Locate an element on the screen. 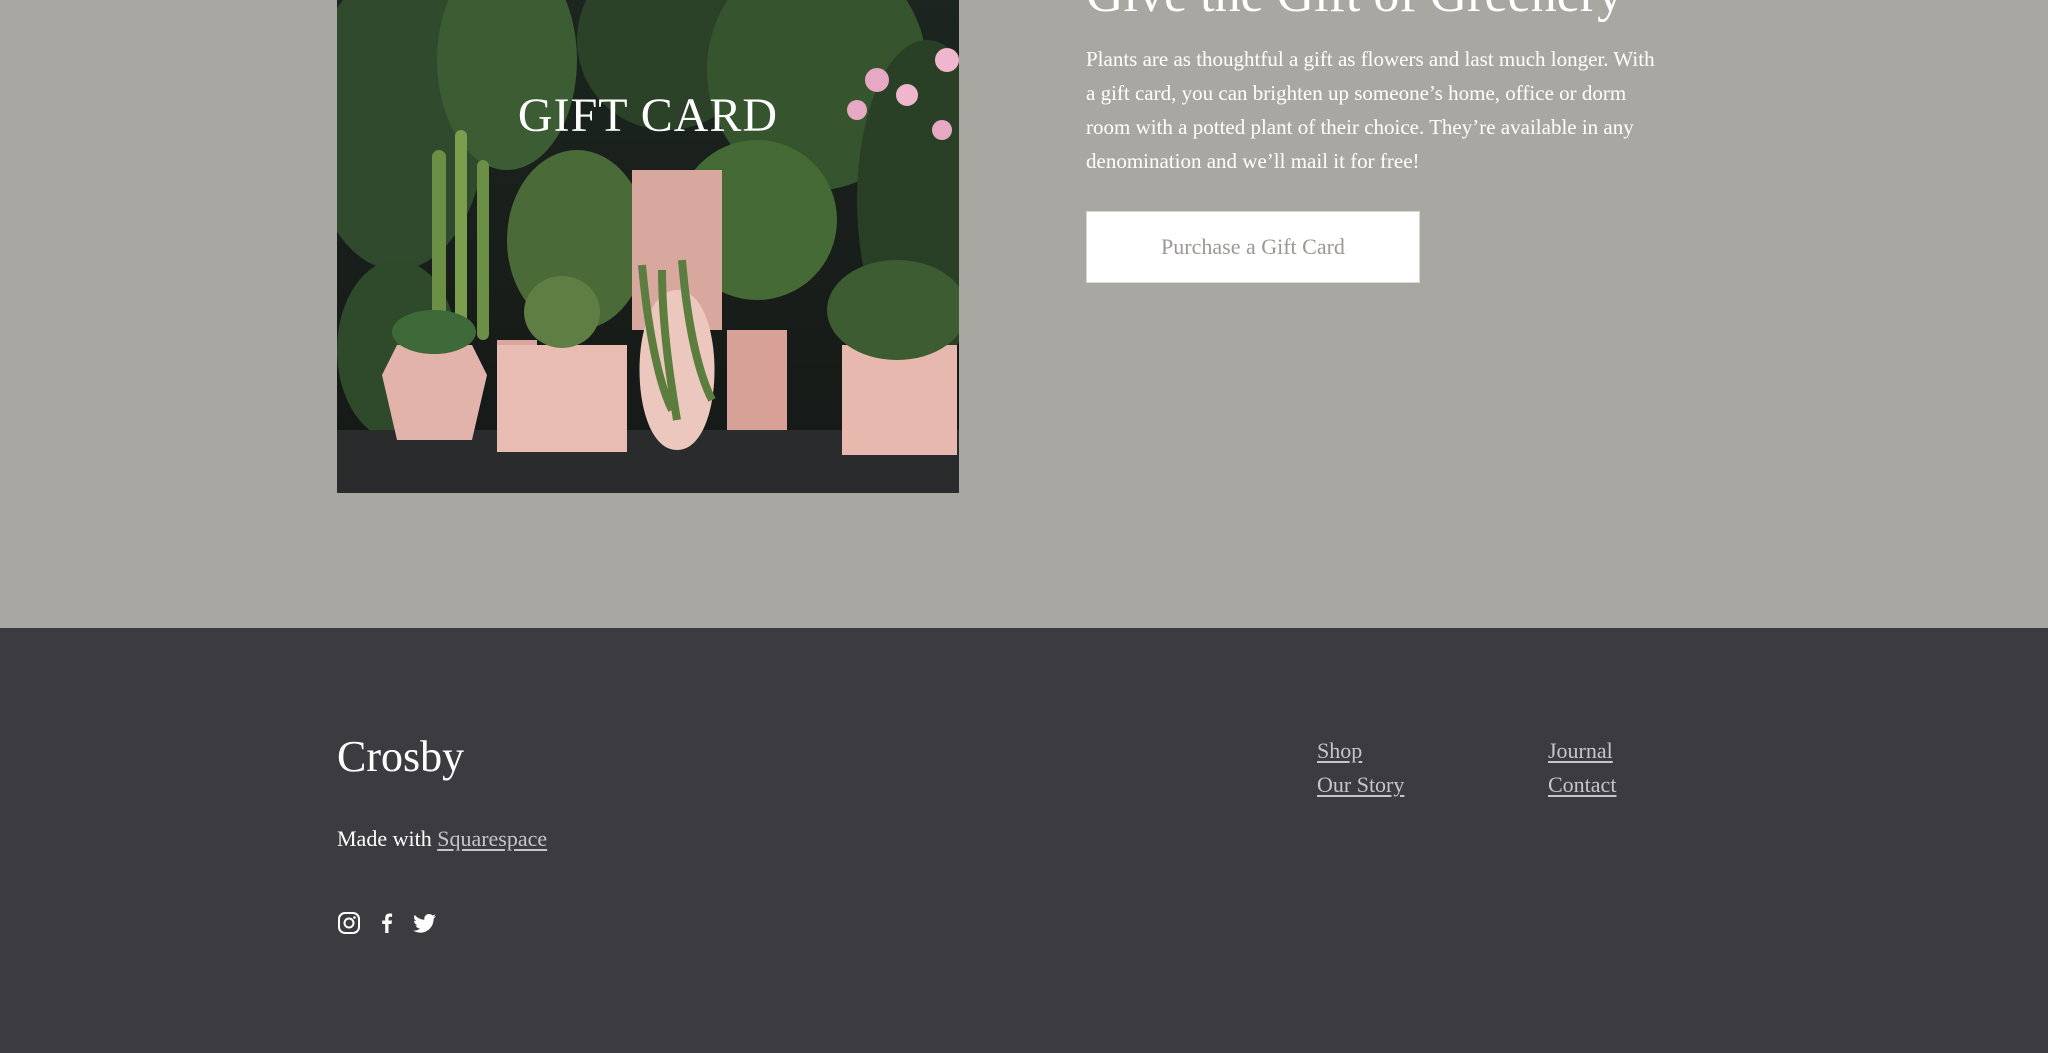 The height and width of the screenshot is (1053, 2048). gift-heading: Give the Gift of Greenery is located at coordinates (1354, 10).